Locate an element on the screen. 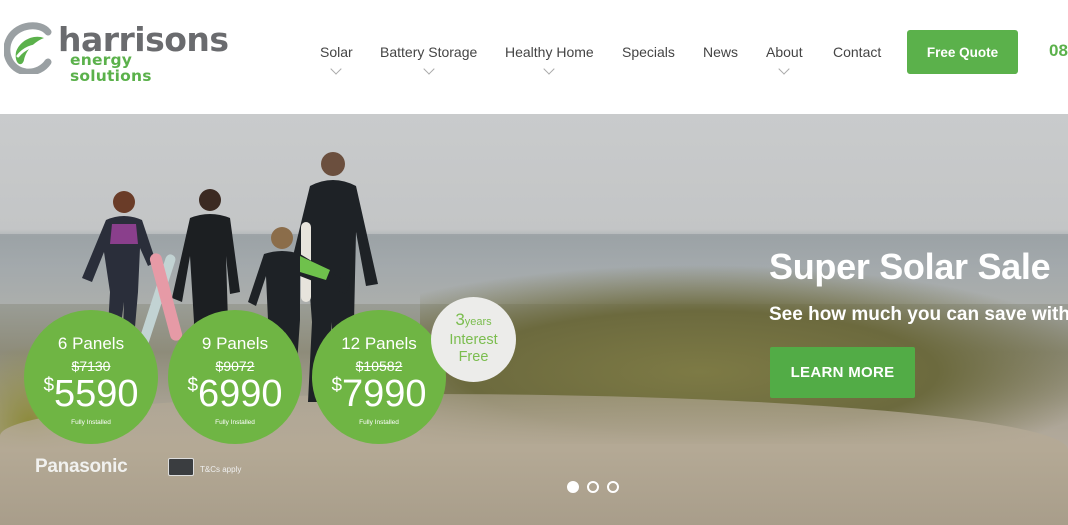 This screenshot has width=1068, height=525. offer-12-panels: 12 Panels $10582 $7990 Fully Installed is located at coordinates (379, 377).